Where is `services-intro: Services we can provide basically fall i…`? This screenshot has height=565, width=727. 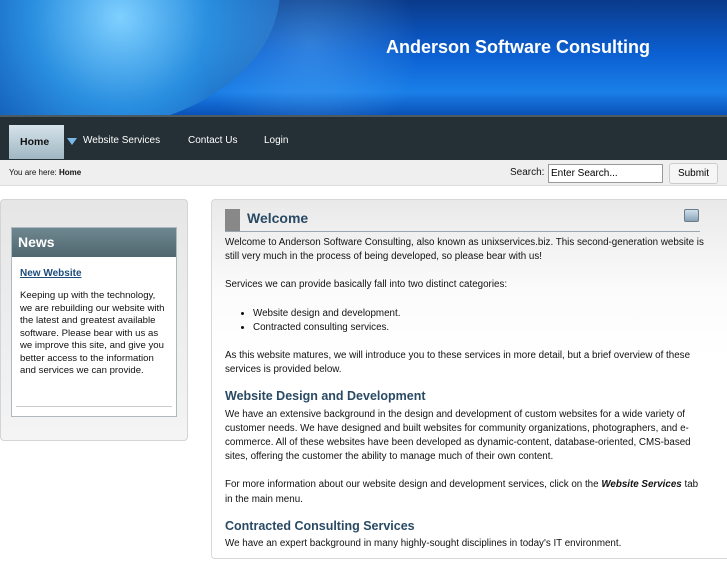 services-intro: Services we can provide basically fall i… is located at coordinates (366, 285).